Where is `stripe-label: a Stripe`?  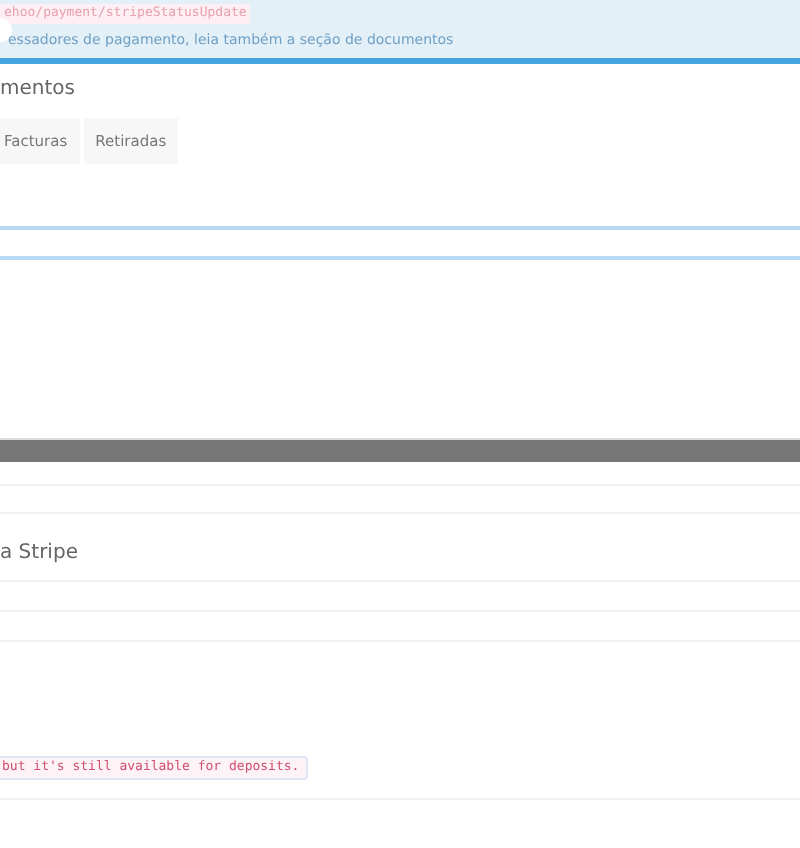 stripe-label: a Stripe is located at coordinates (40, 554).